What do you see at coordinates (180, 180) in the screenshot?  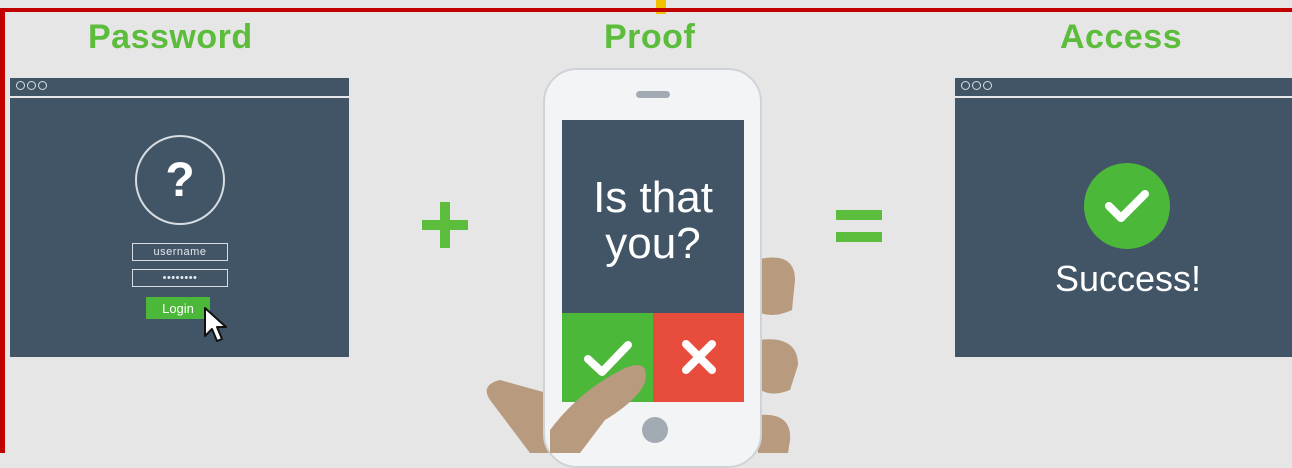 I see `question-icon: ?` at bounding box center [180, 180].